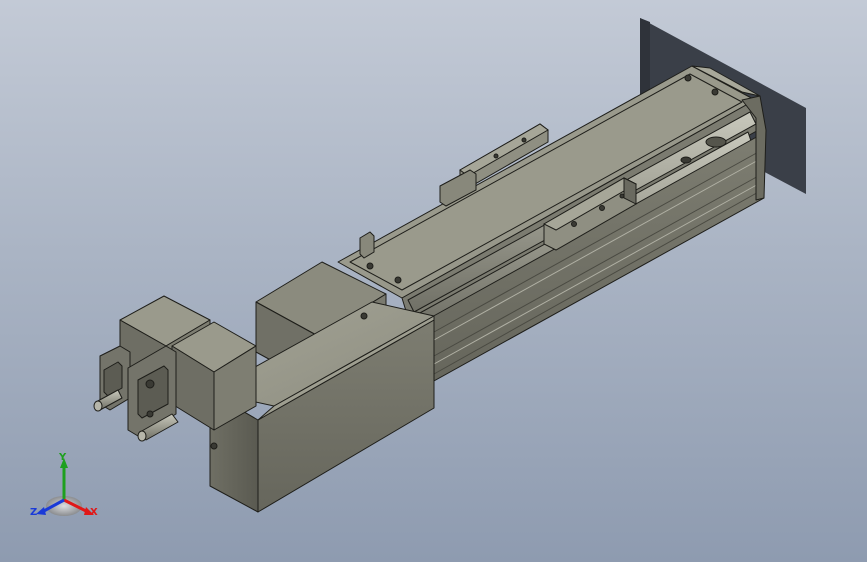  Describe the element at coordinates (62, 457) in the screenshot. I see `y-axis-label: Y` at that location.